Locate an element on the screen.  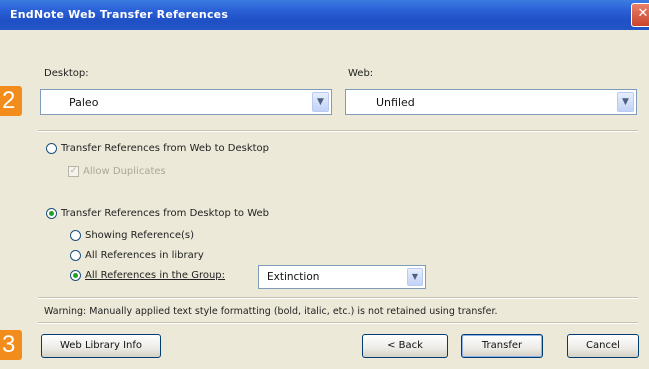
radio-all-references-library: All References in library is located at coordinates (137, 255).